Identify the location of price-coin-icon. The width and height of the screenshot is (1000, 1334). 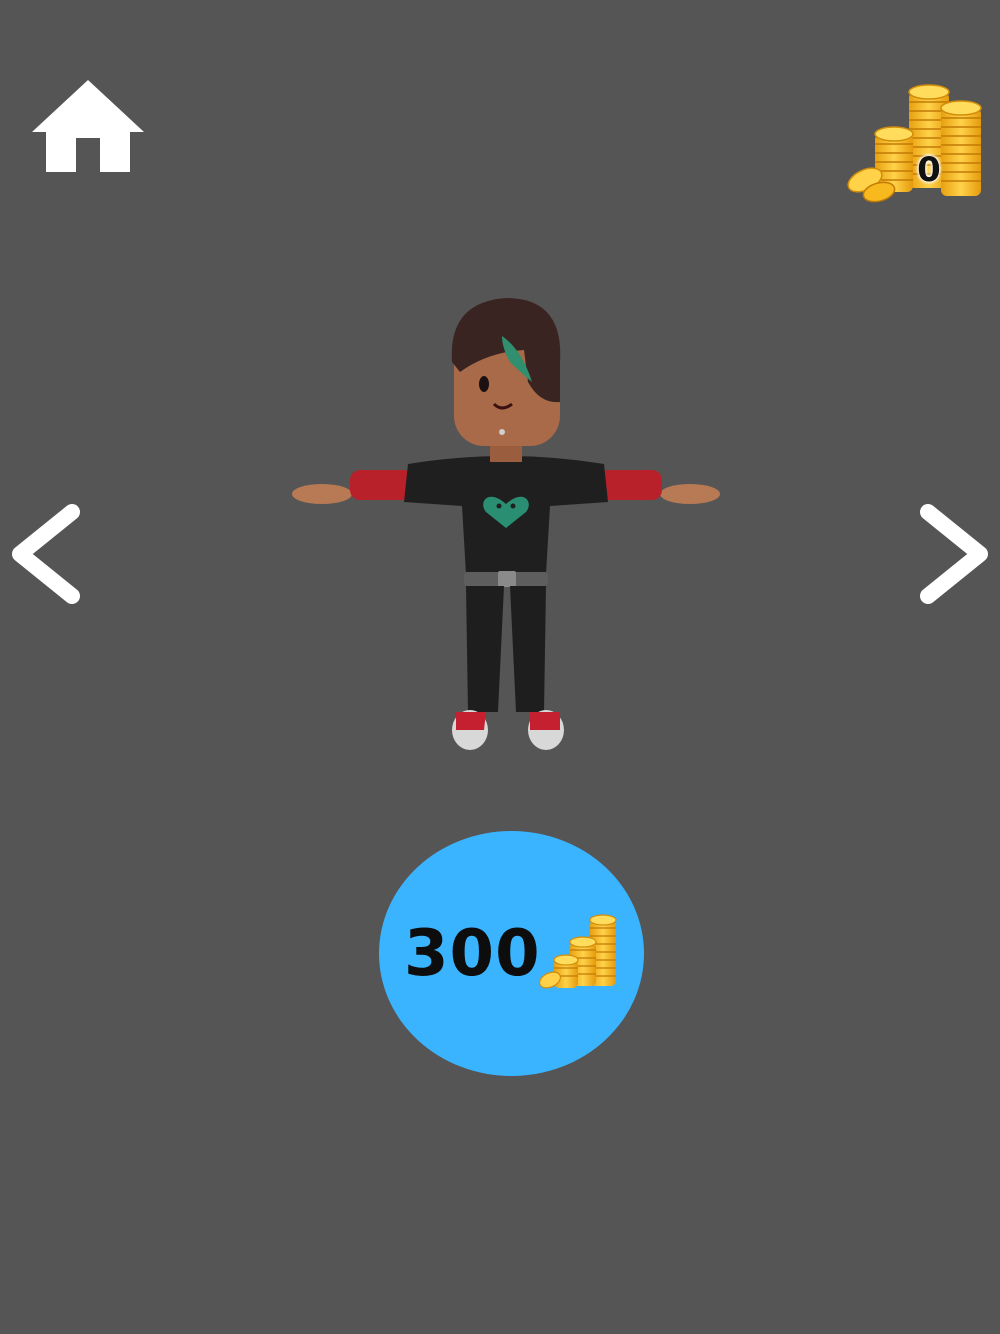
(580, 953).